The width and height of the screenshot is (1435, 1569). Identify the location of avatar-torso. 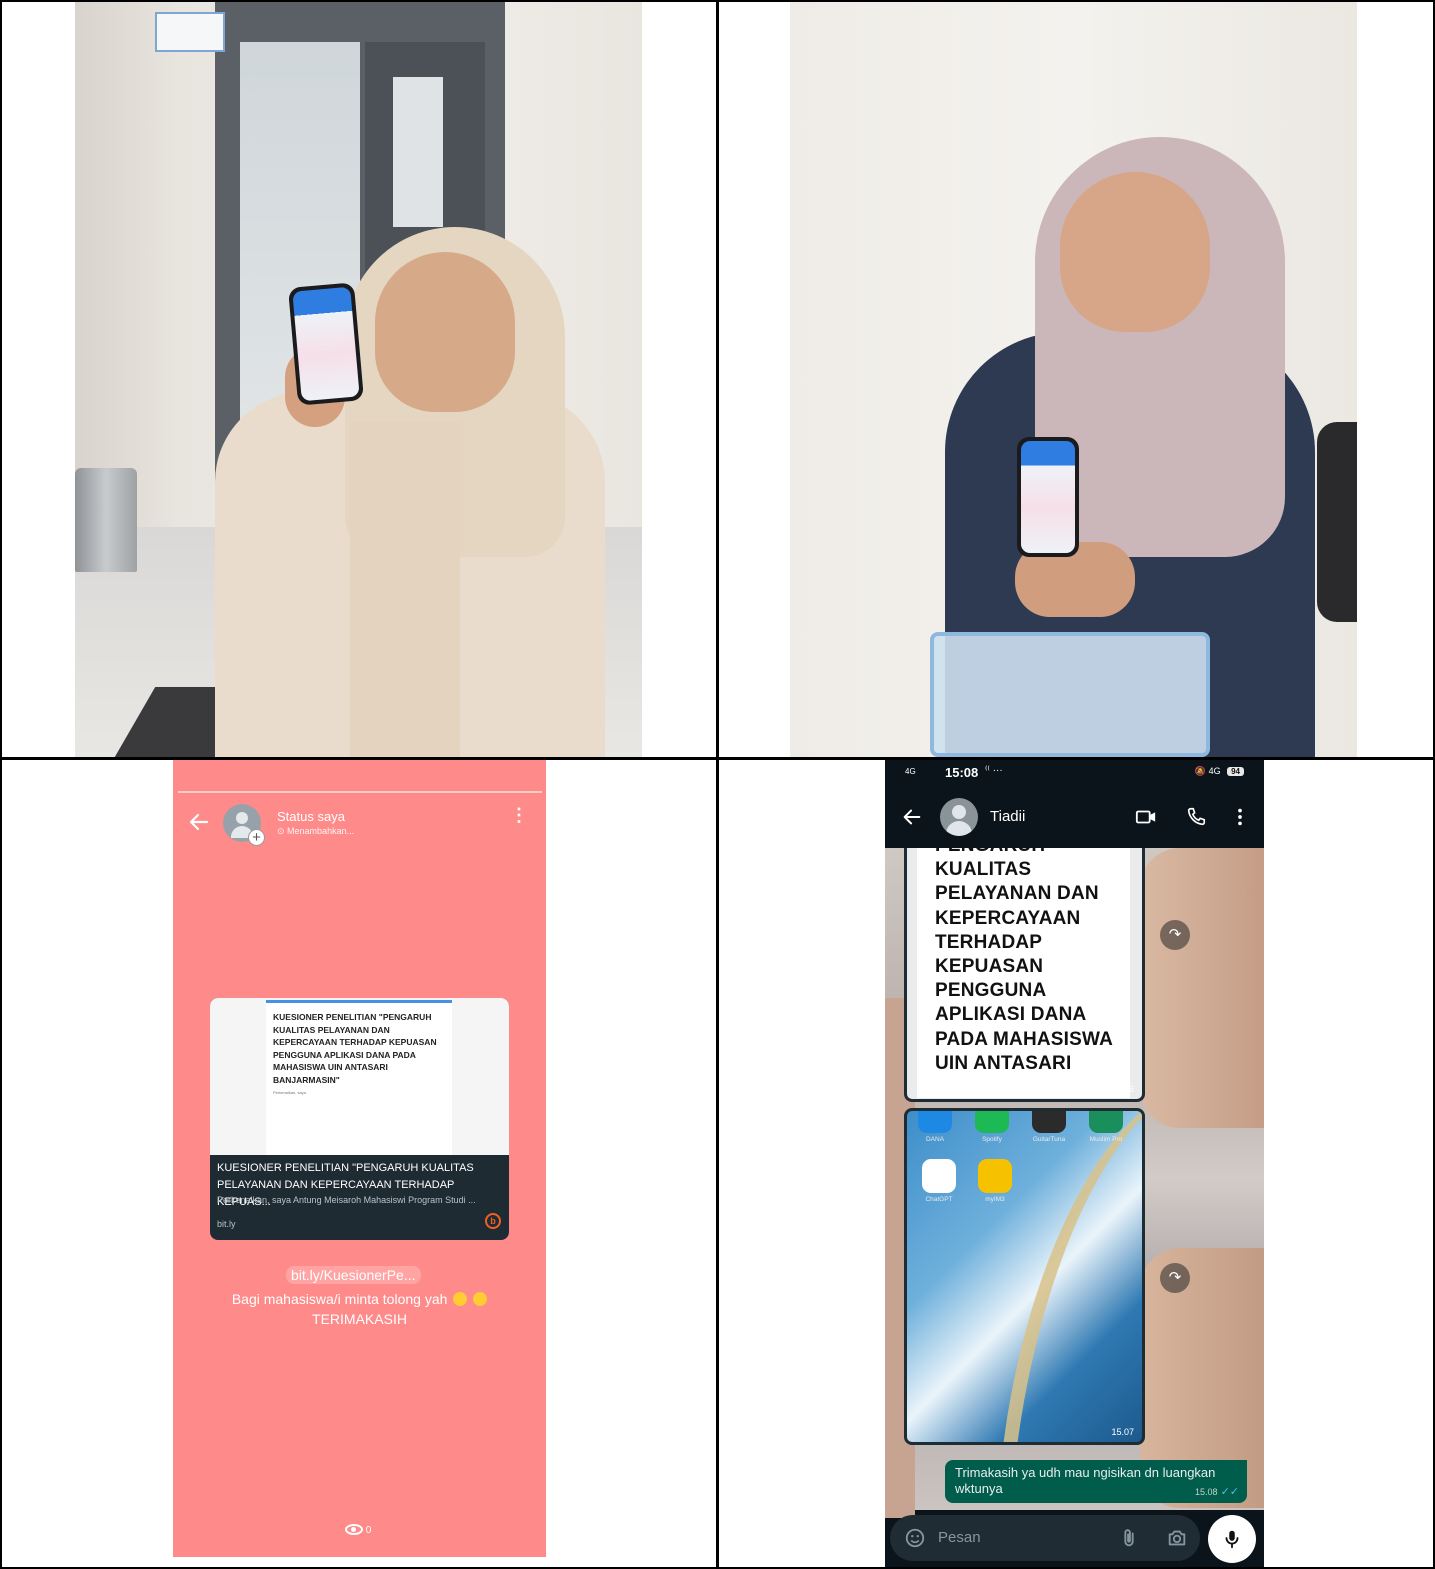
(959, 828).